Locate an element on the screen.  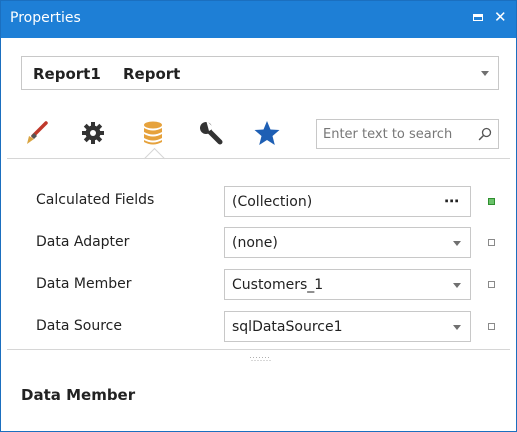
search-input is located at coordinates (398, 134).